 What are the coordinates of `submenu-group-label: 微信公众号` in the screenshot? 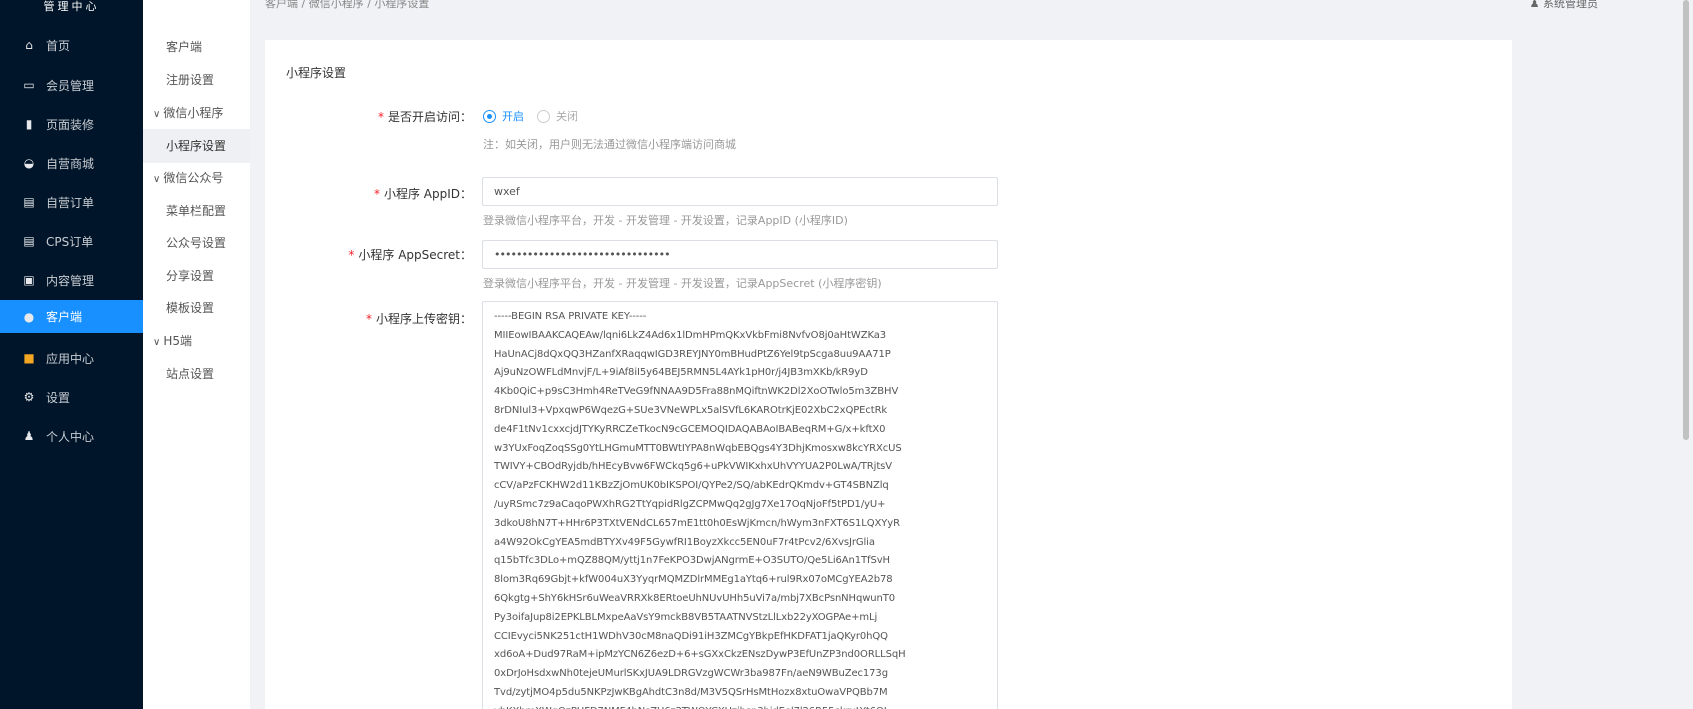 It's located at (193, 178).